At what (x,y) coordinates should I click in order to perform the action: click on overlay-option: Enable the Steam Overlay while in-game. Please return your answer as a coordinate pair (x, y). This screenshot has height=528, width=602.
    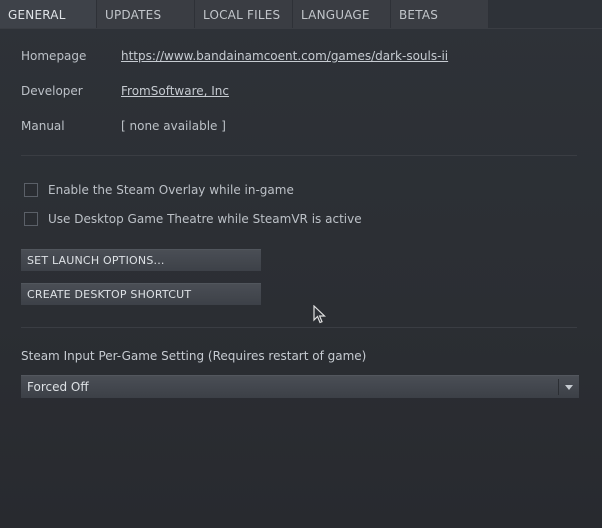
    Looking at the image, I should click on (159, 190).